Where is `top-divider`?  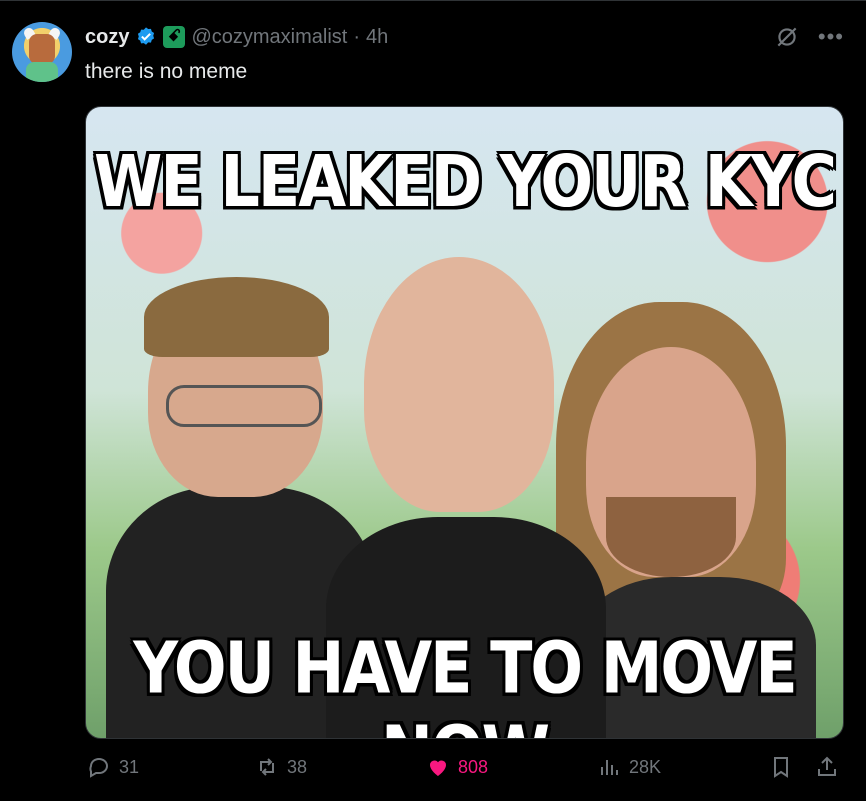 top-divider is located at coordinates (433, 0).